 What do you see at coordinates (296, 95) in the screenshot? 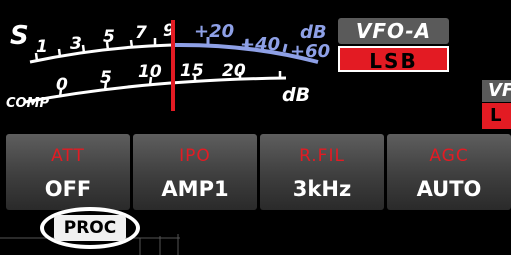
I see `comp-db-label: dB` at bounding box center [296, 95].